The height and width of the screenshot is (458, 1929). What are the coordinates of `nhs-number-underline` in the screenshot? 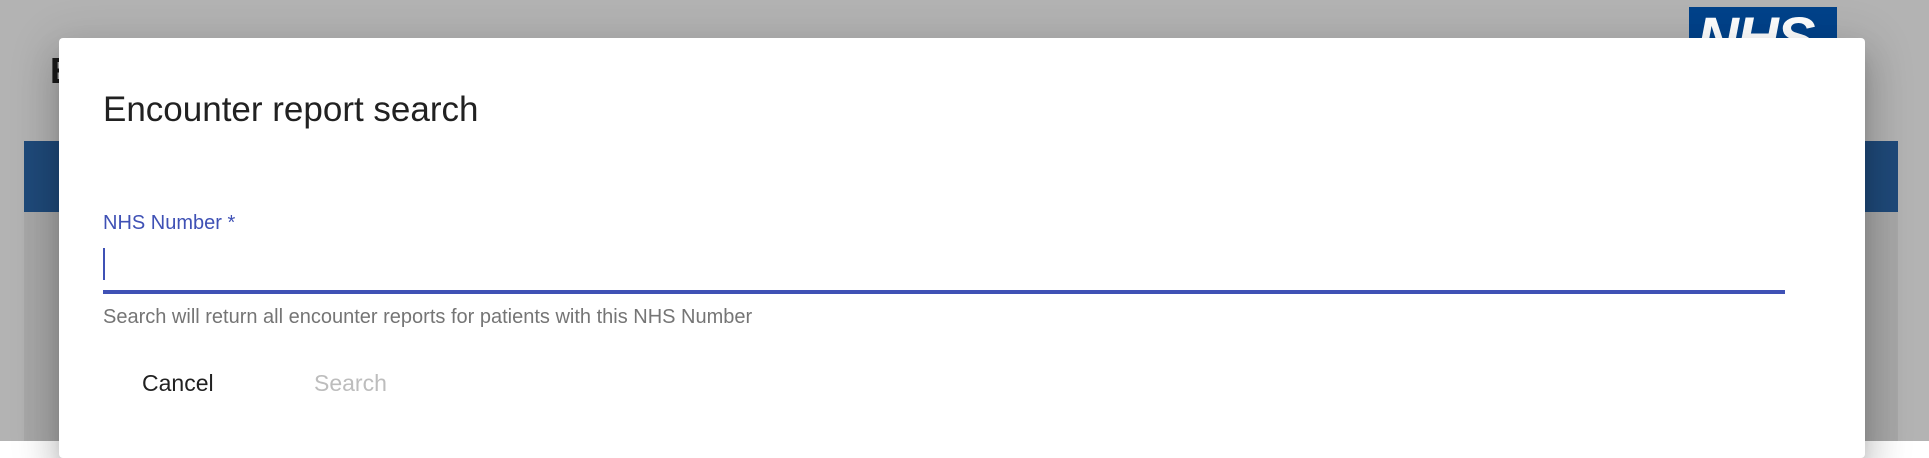 It's located at (944, 292).